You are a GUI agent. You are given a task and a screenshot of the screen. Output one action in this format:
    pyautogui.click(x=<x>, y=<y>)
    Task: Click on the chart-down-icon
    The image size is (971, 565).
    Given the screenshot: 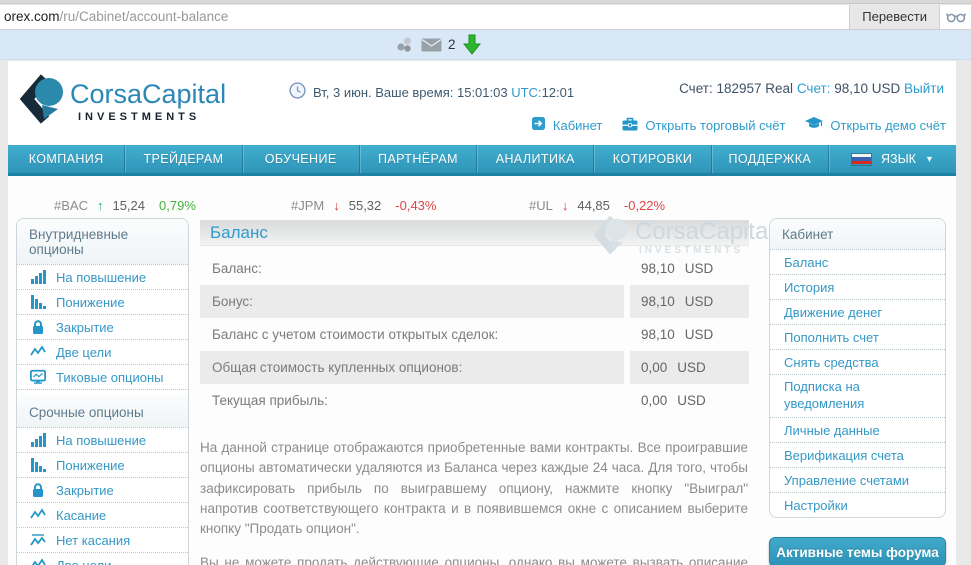 What is the action you would take?
    pyautogui.click(x=38, y=465)
    